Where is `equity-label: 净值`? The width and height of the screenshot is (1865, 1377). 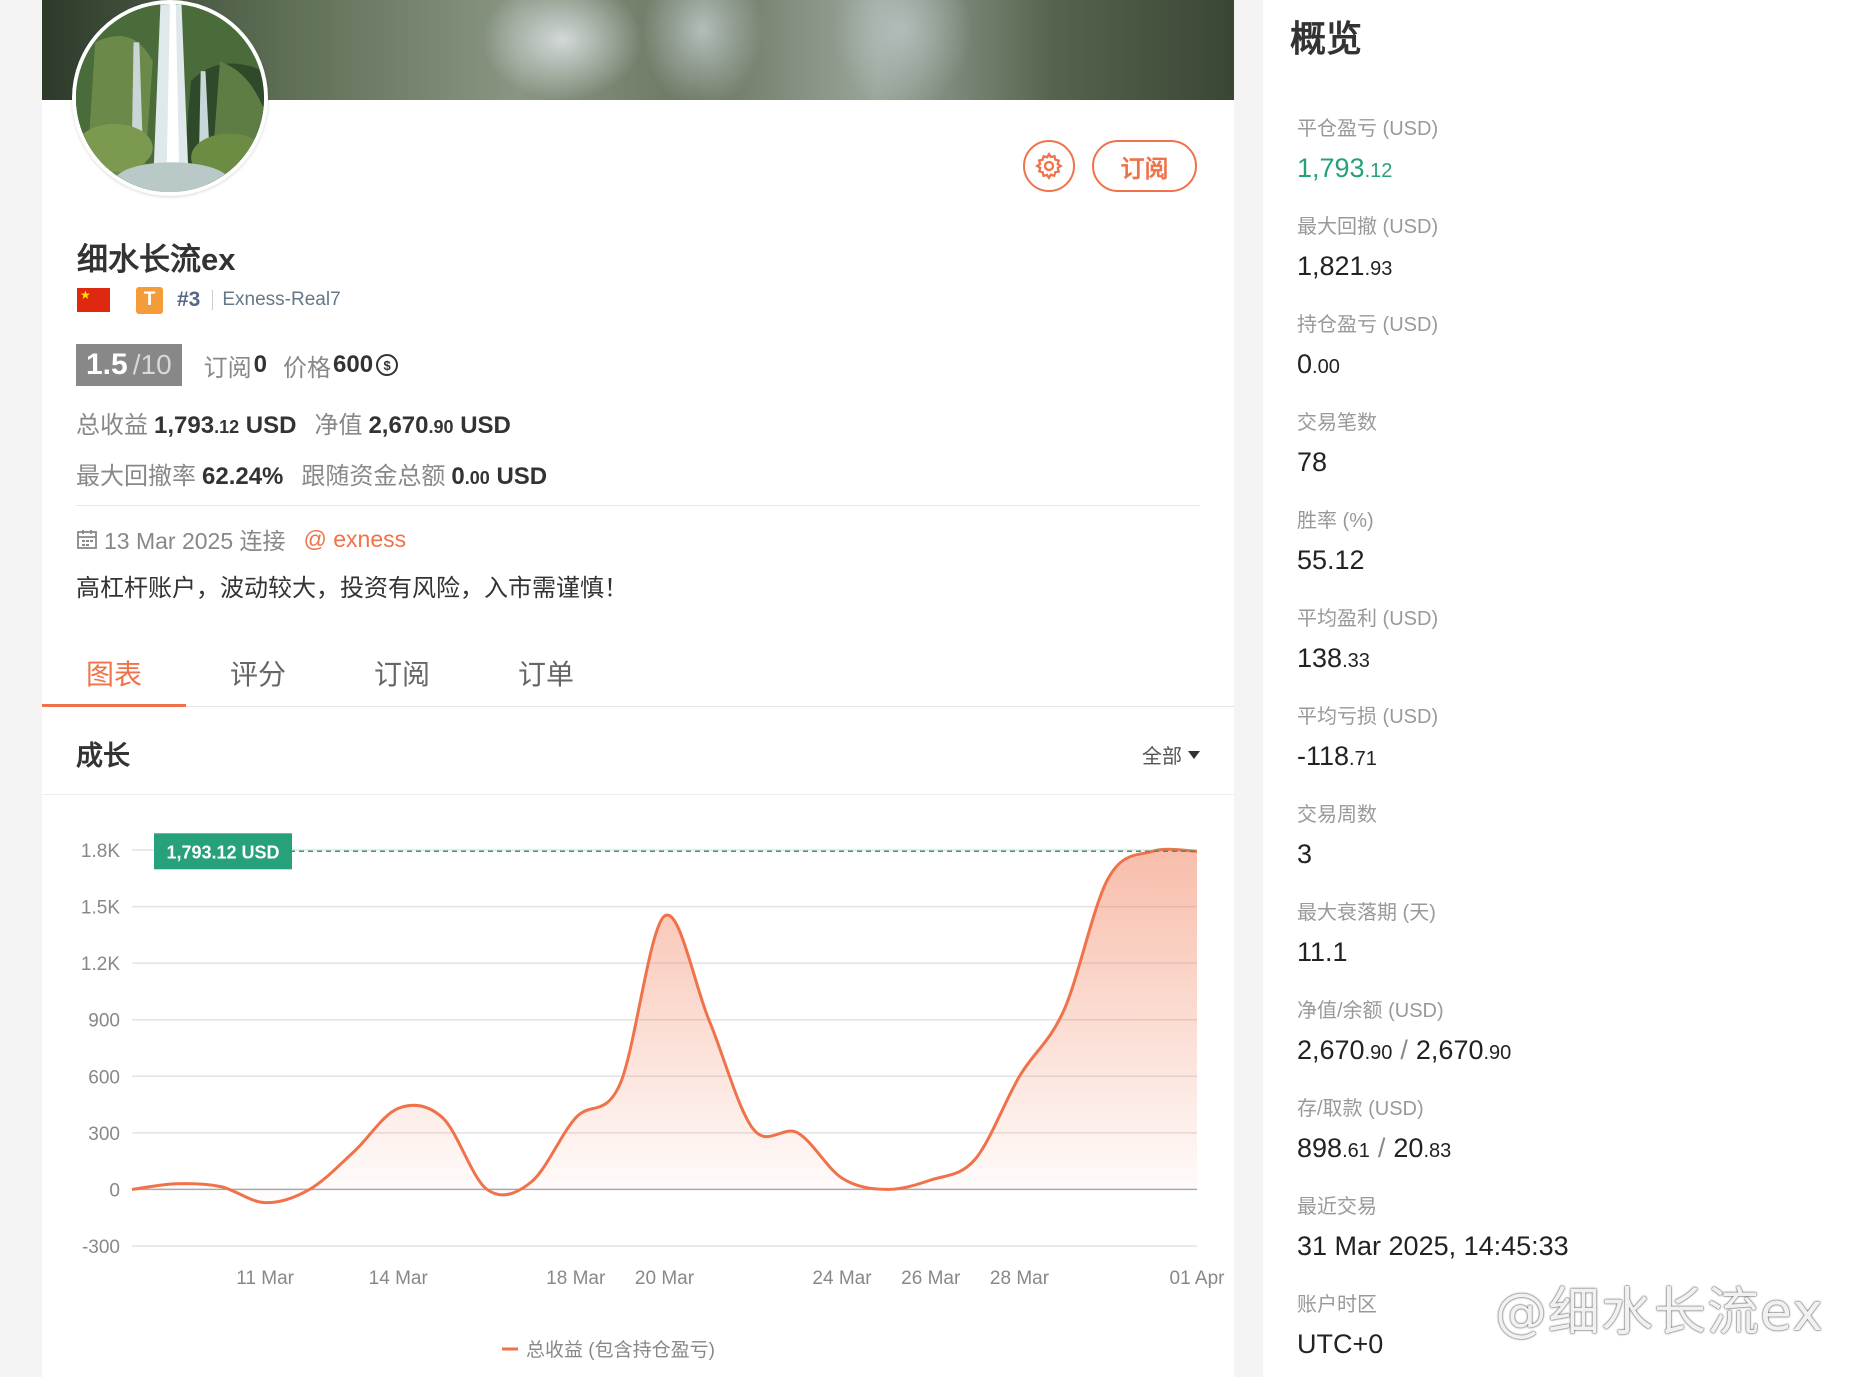
equity-label: 净值 is located at coordinates (338, 425).